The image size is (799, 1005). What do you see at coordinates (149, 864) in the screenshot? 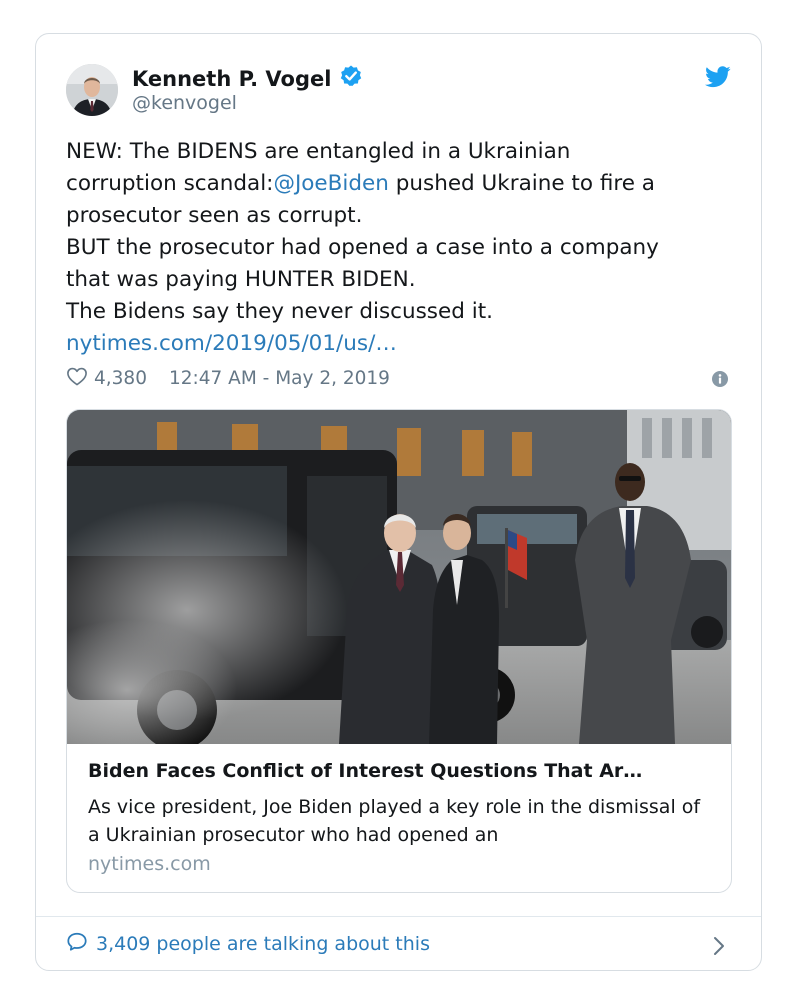
I see `preview-domain: nytimes.com` at bounding box center [149, 864].